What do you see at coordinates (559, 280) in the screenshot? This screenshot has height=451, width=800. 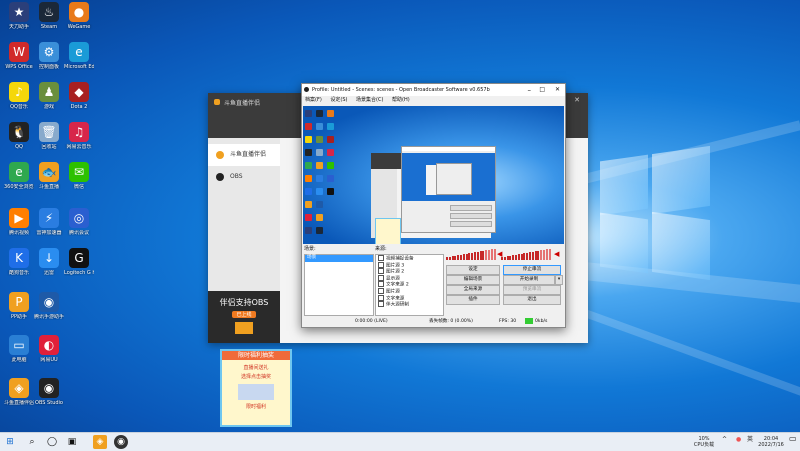 I see `record-dropdown-button: ▾` at bounding box center [559, 280].